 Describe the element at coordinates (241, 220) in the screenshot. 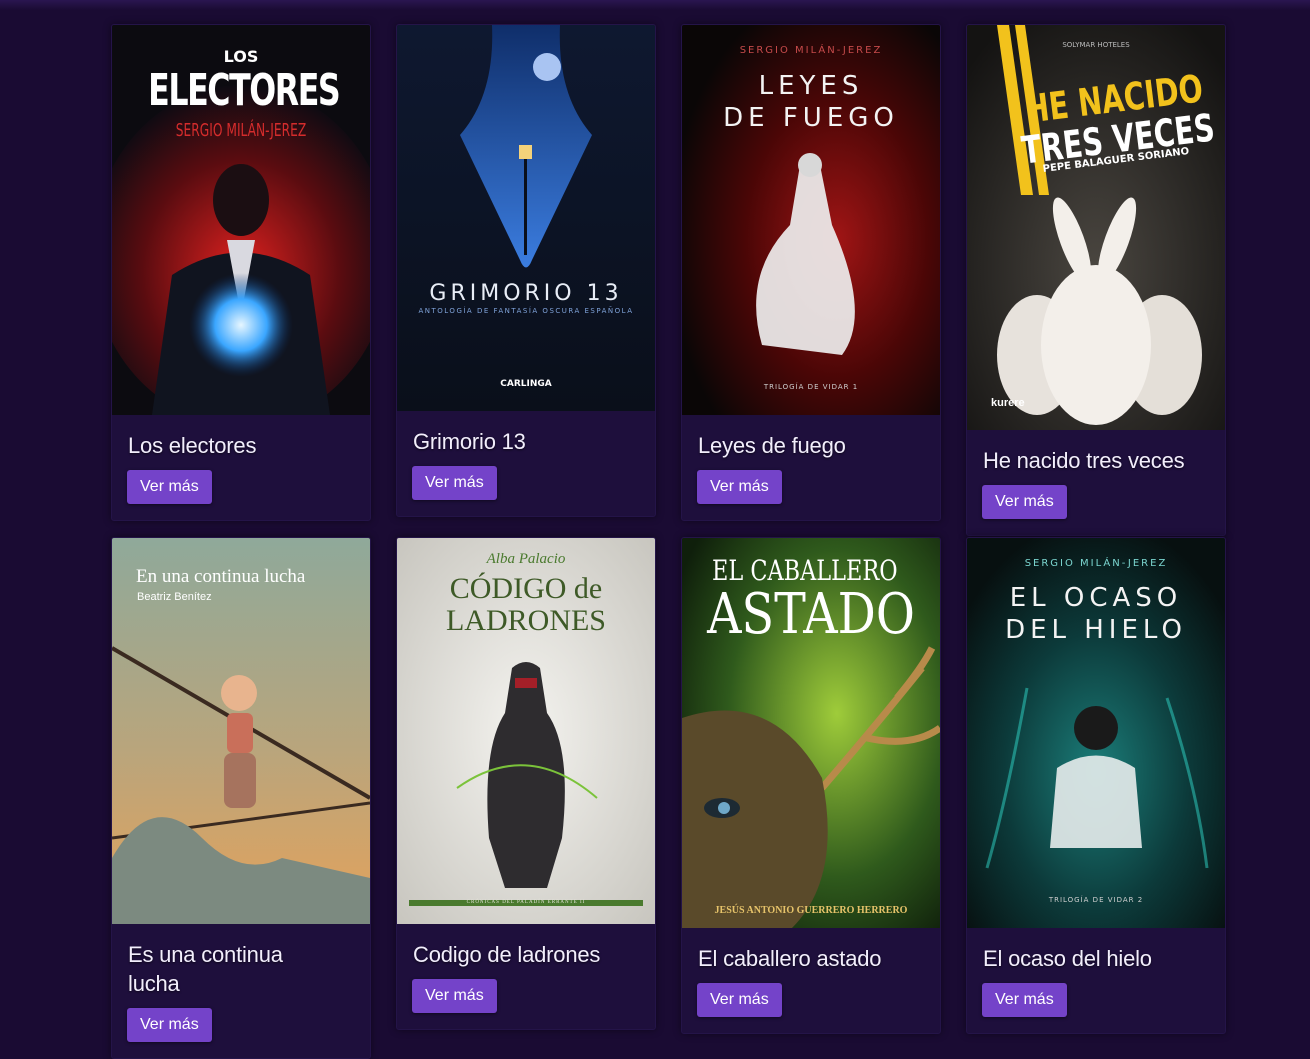

I see `book-cover-image: LOS ELECTORES SERGIO MILÁN-JEREZ` at that location.